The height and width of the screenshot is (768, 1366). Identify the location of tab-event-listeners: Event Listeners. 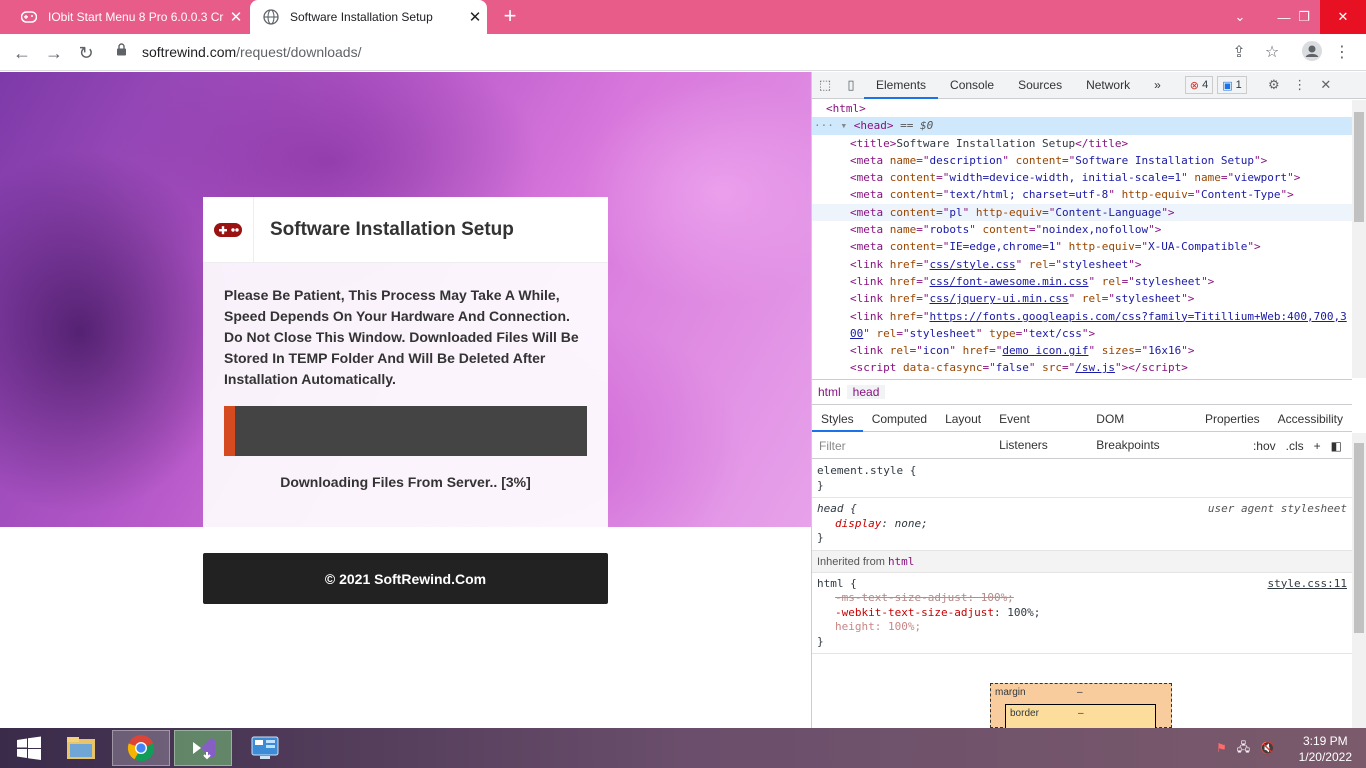
(1038, 429).